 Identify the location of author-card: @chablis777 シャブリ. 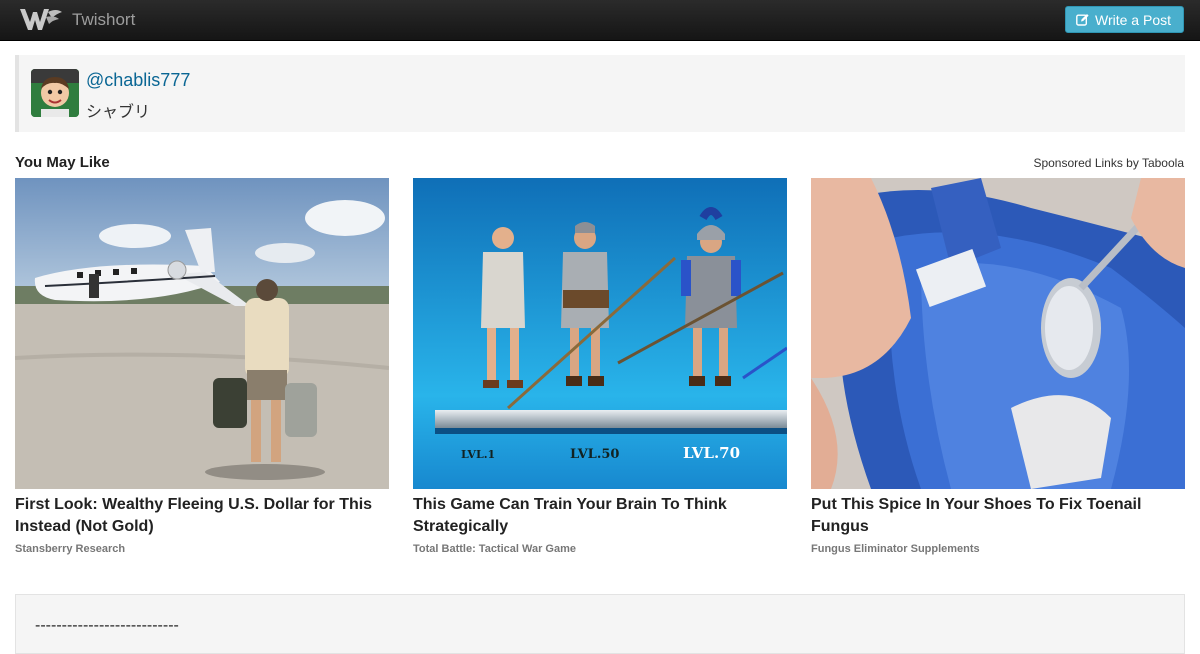
(600, 93).